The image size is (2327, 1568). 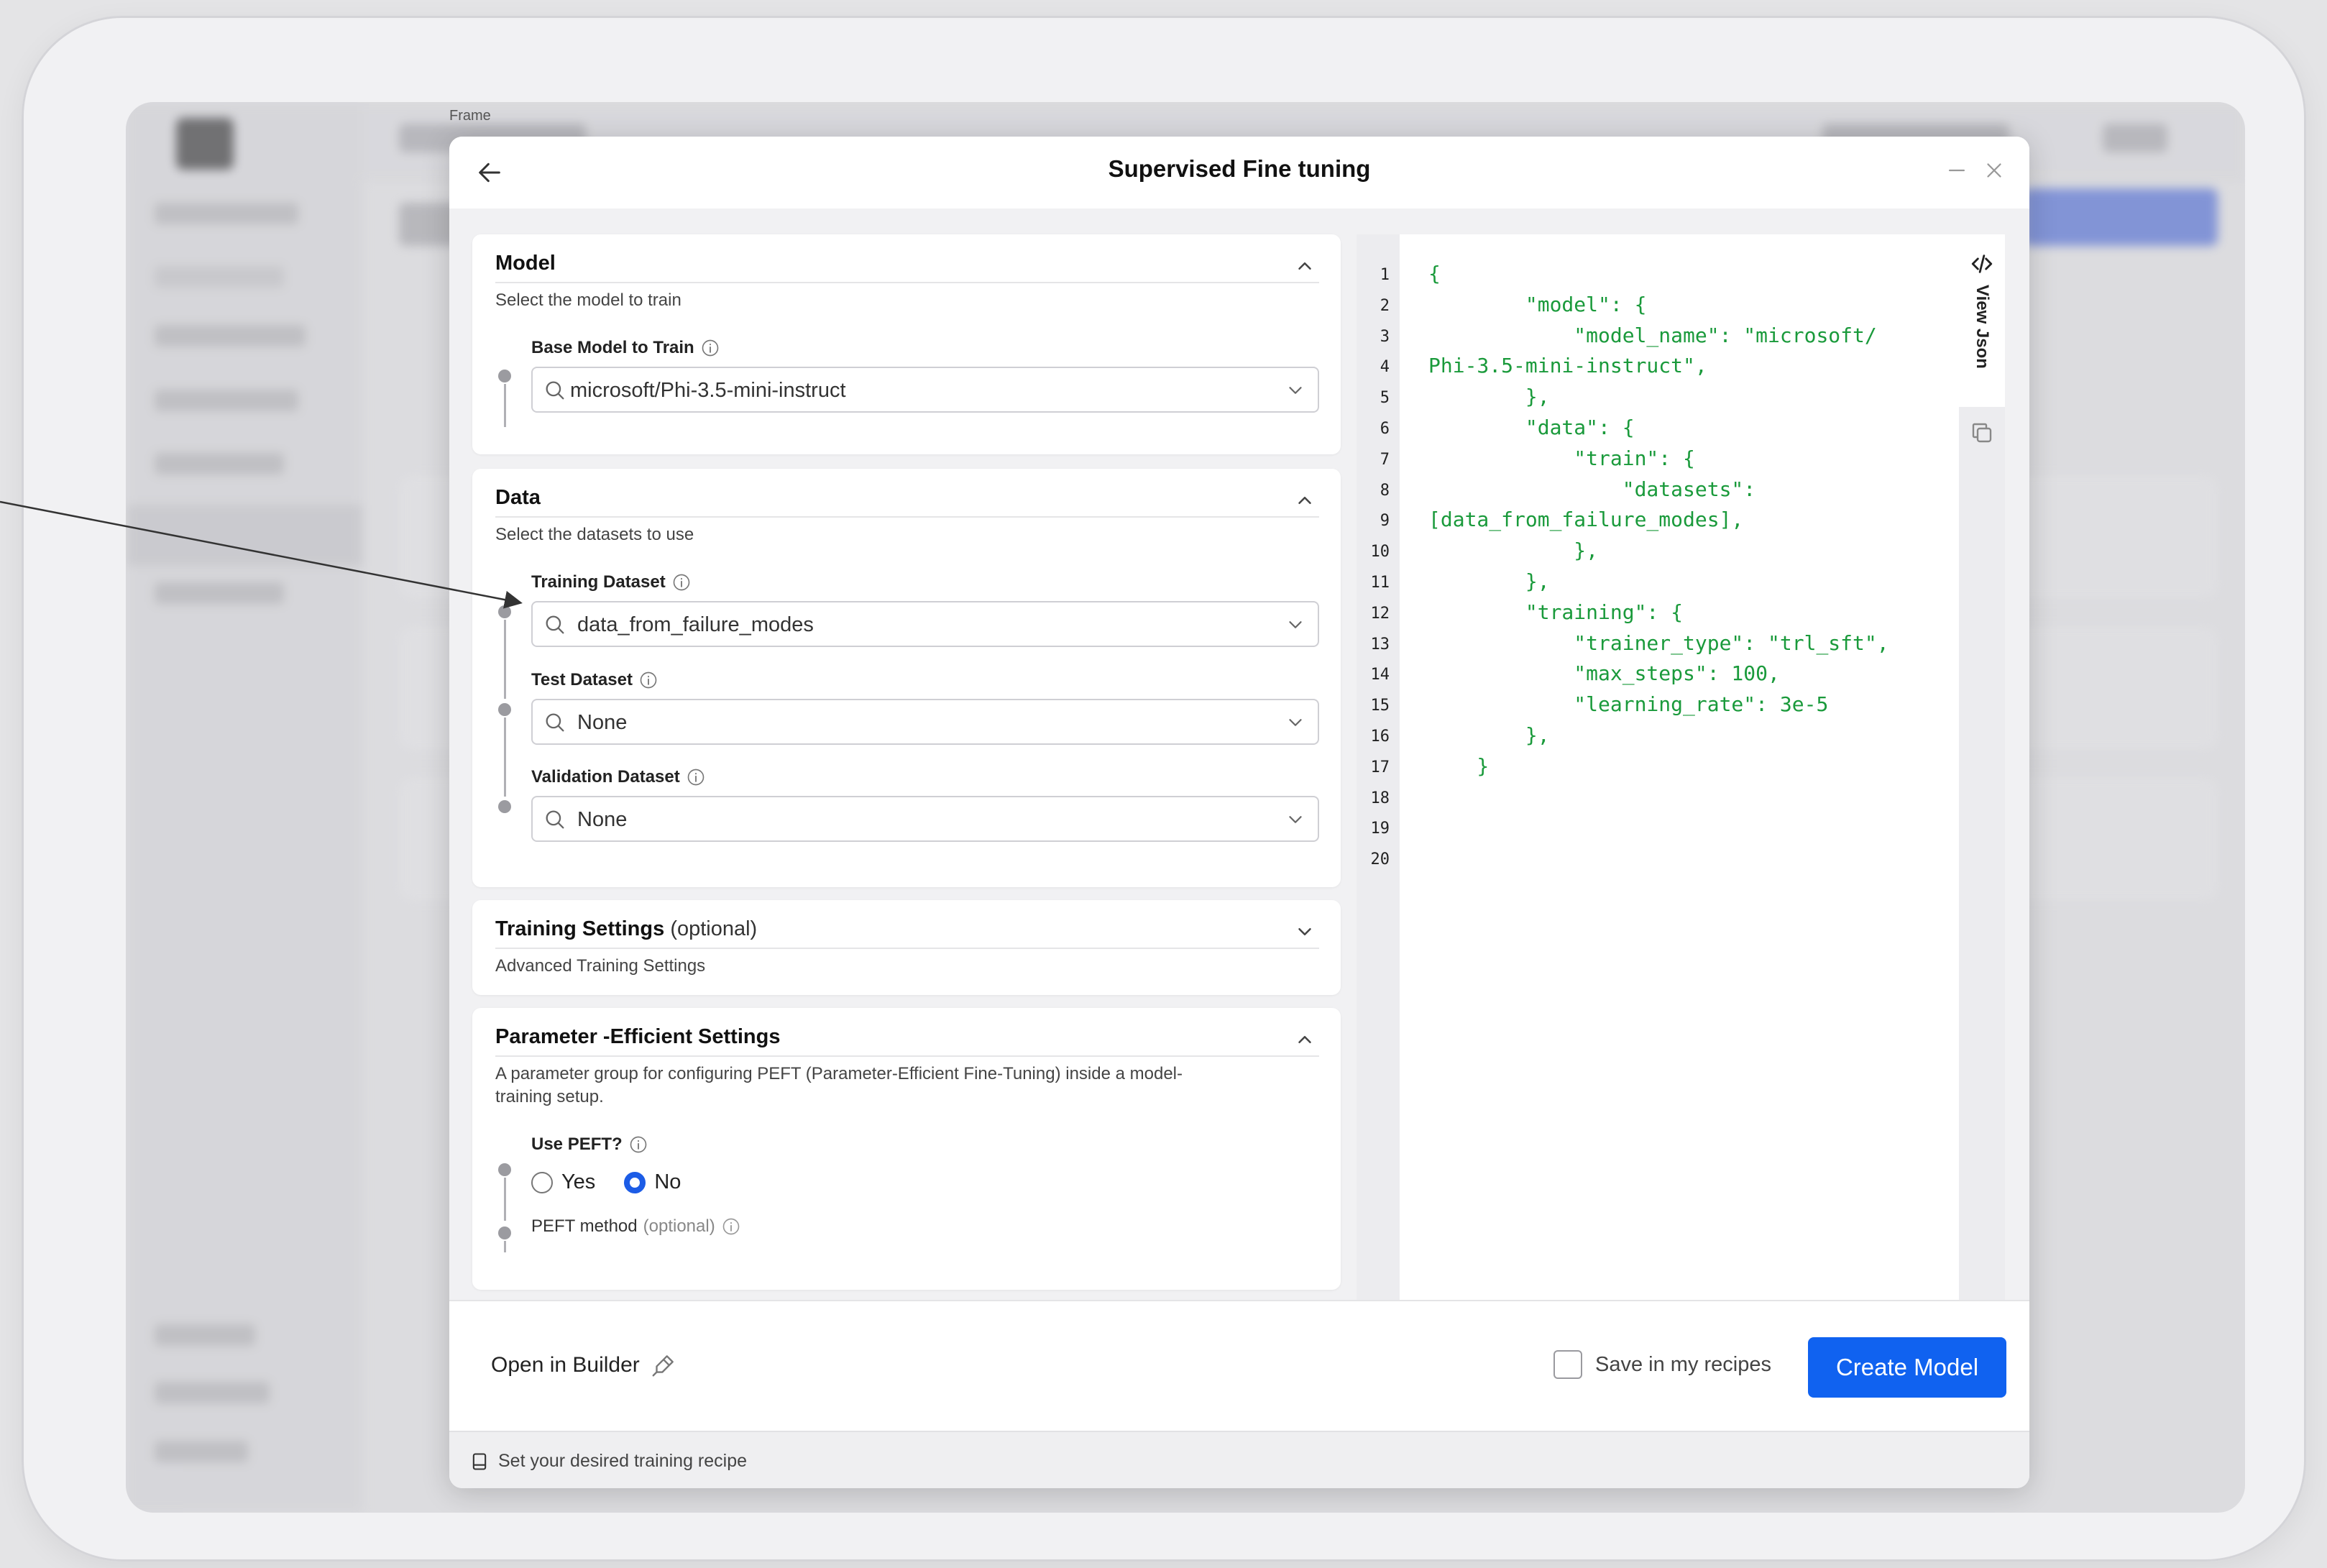 I want to click on base-model-select: microsoft/Phi-3.5-mini-instruct, so click(x=925, y=390).